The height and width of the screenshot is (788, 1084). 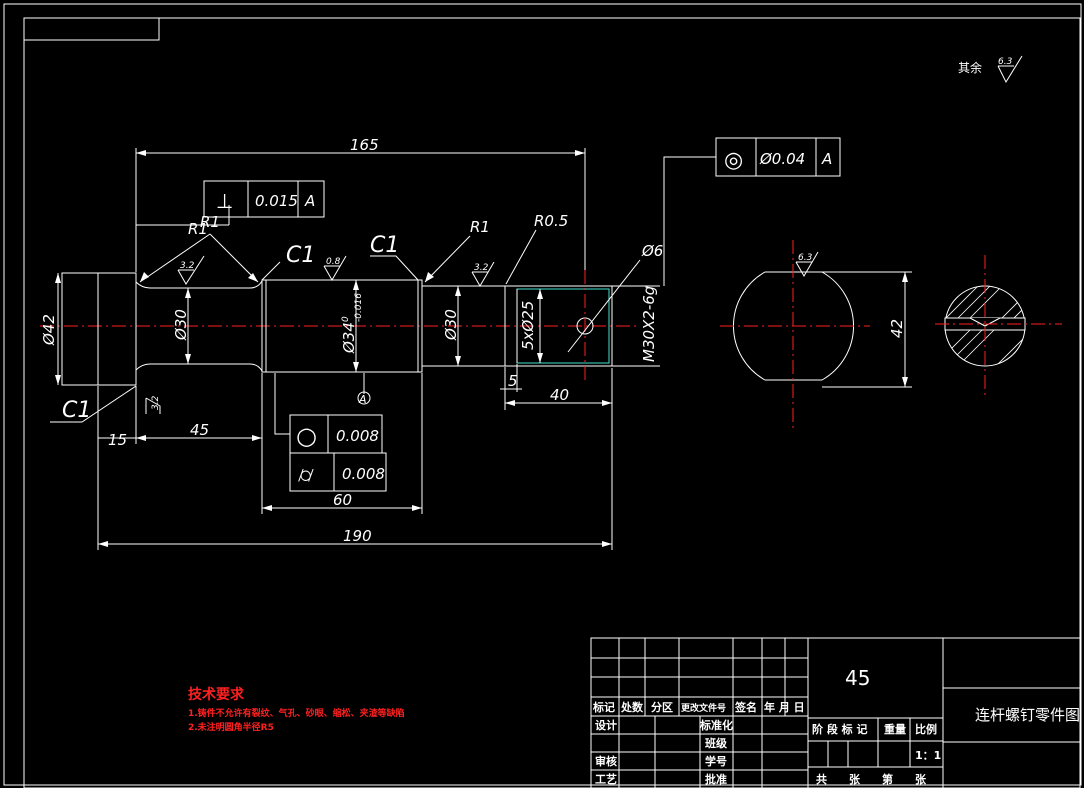 What do you see at coordinates (483, 274) in the screenshot?
I see `roughness-symbol-right: 3.2` at bounding box center [483, 274].